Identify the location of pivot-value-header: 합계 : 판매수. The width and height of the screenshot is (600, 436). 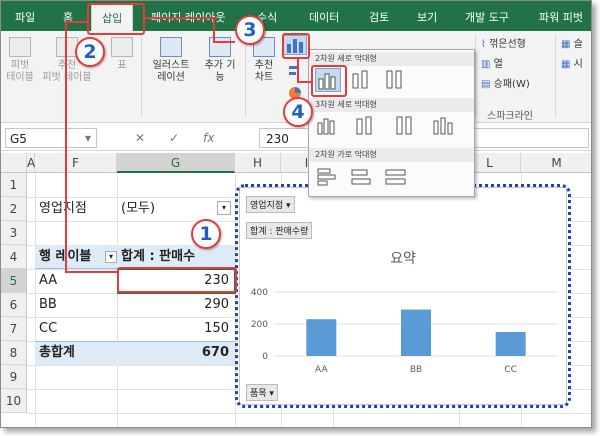
(158, 256).